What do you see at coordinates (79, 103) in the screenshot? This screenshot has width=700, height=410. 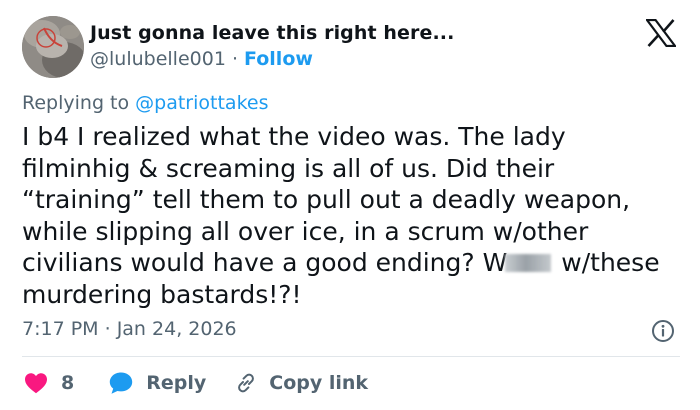 I see `replying-prefix: Replying to` at bounding box center [79, 103].